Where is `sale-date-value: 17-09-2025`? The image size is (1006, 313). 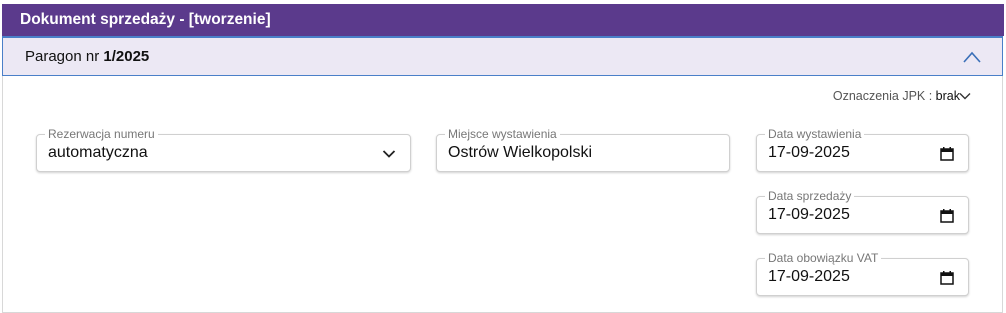 sale-date-value: 17-09-2025 is located at coordinates (809, 214).